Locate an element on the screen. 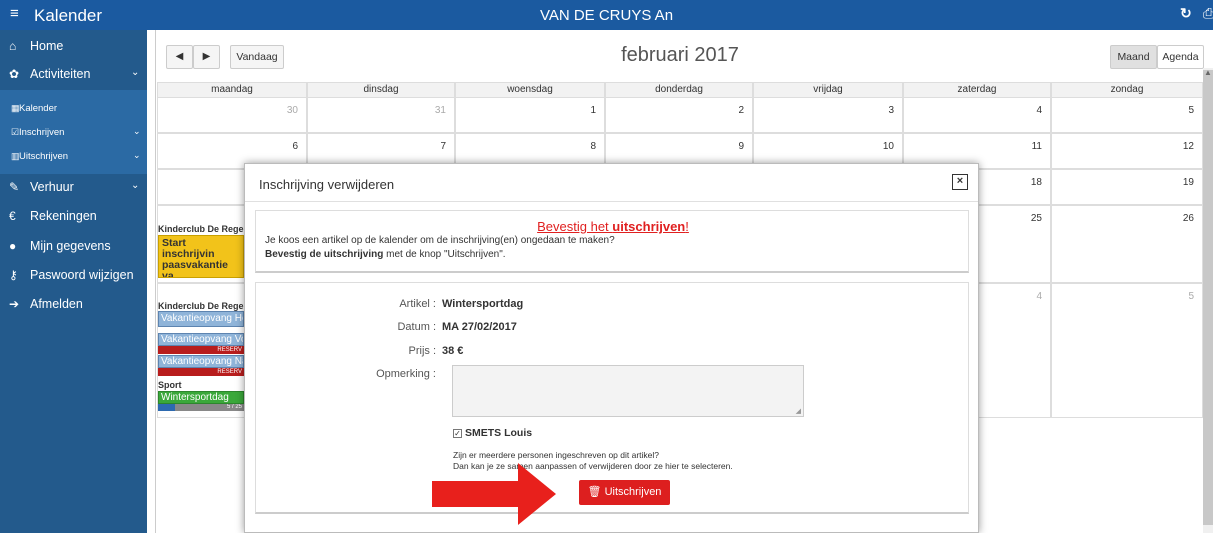  day-cell: 31 is located at coordinates (381, 115).